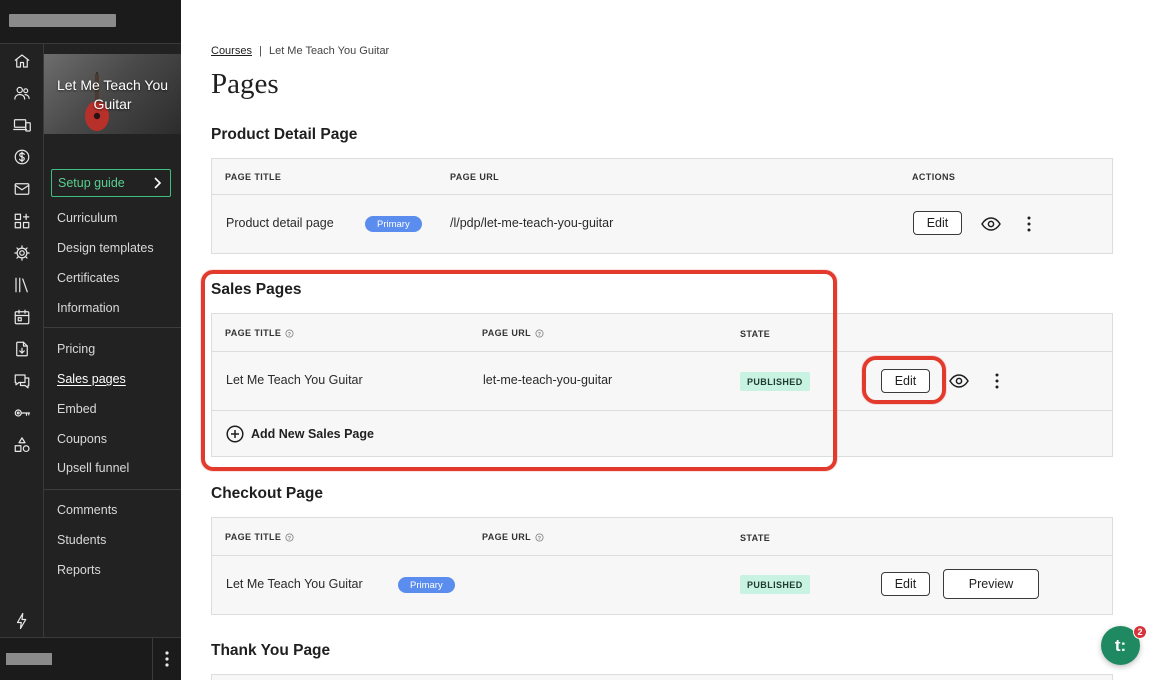  Describe the element at coordinates (267, 493) in the screenshot. I see `checkout-section-title: Checkout Page` at that location.